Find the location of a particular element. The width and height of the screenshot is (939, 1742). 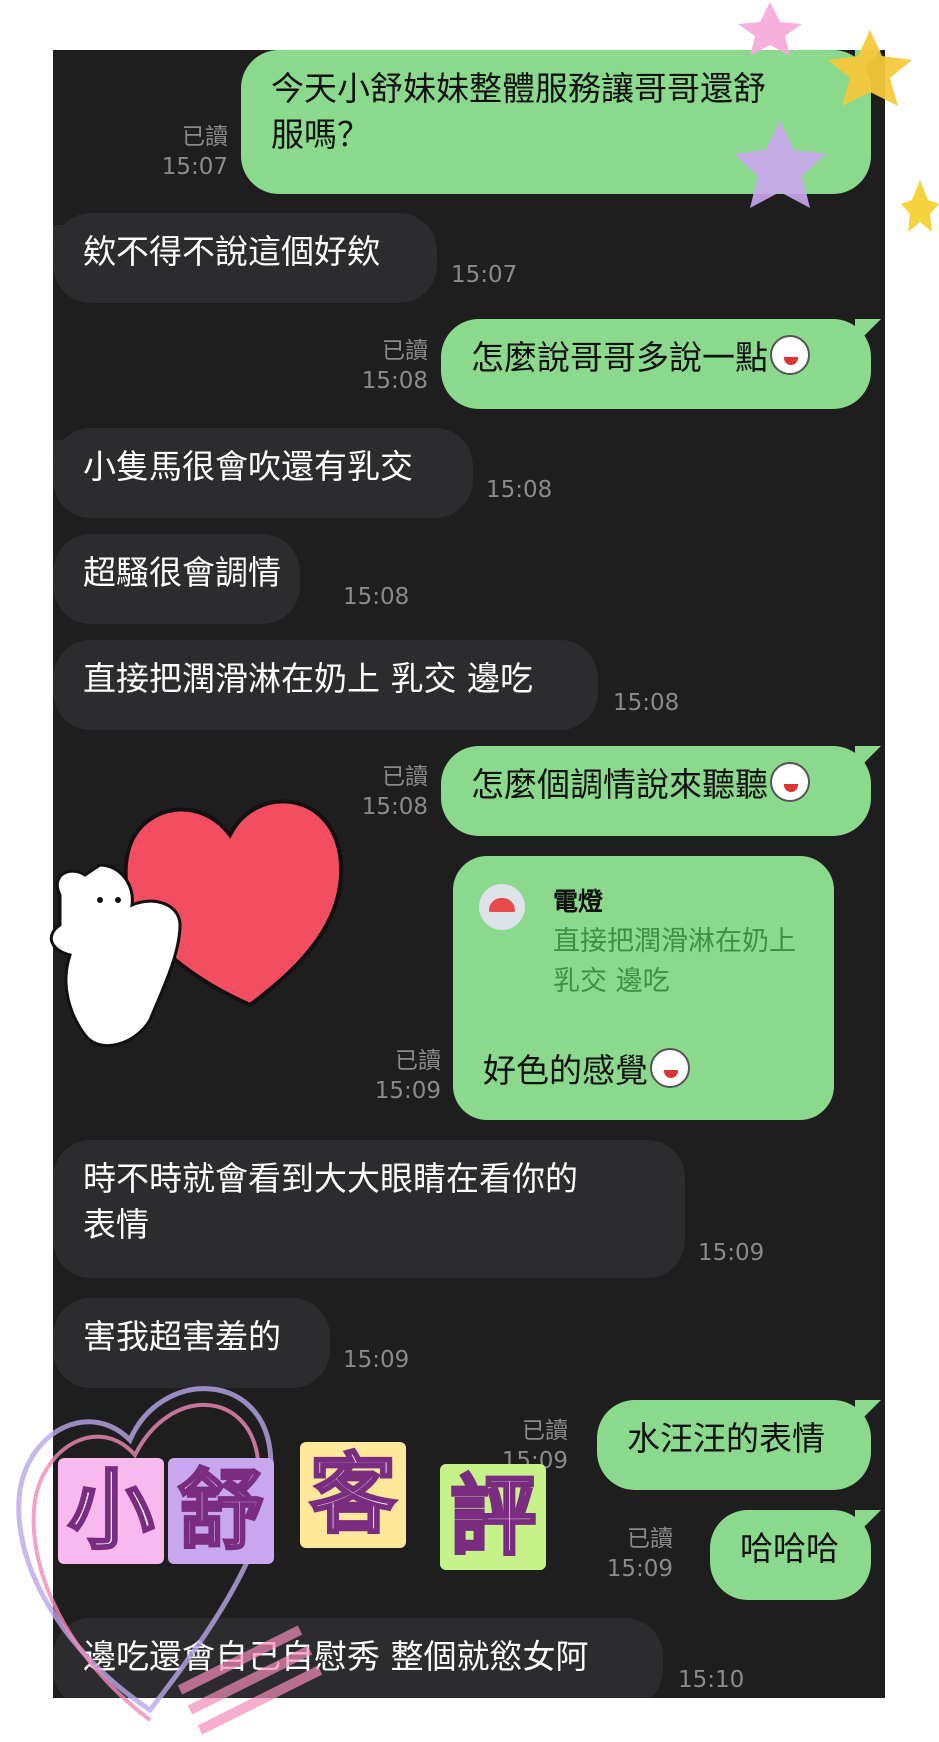

title-stamp: 評 is located at coordinates (493, 1517).